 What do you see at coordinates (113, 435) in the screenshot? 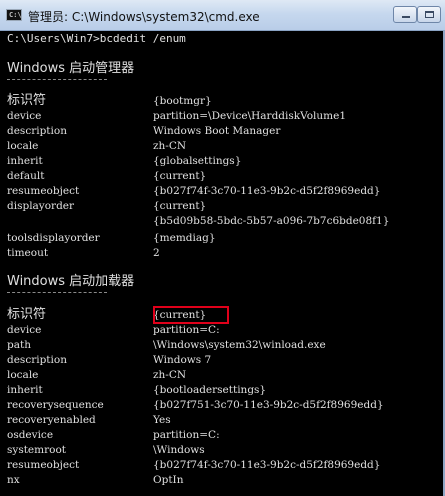
I see `list-item: osdevice partition=C:` at bounding box center [113, 435].